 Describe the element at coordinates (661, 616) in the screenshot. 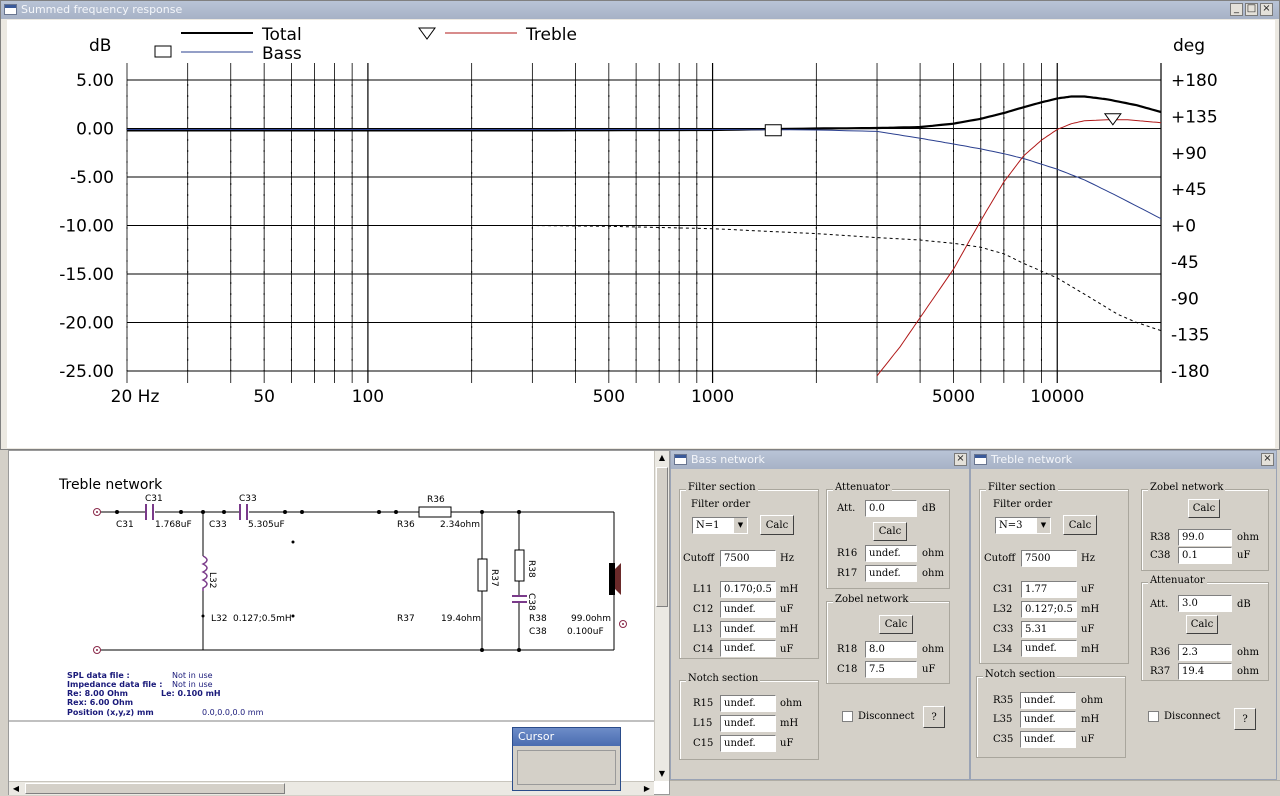

I see `vertical-scrollbar: ▲ ▼` at that location.